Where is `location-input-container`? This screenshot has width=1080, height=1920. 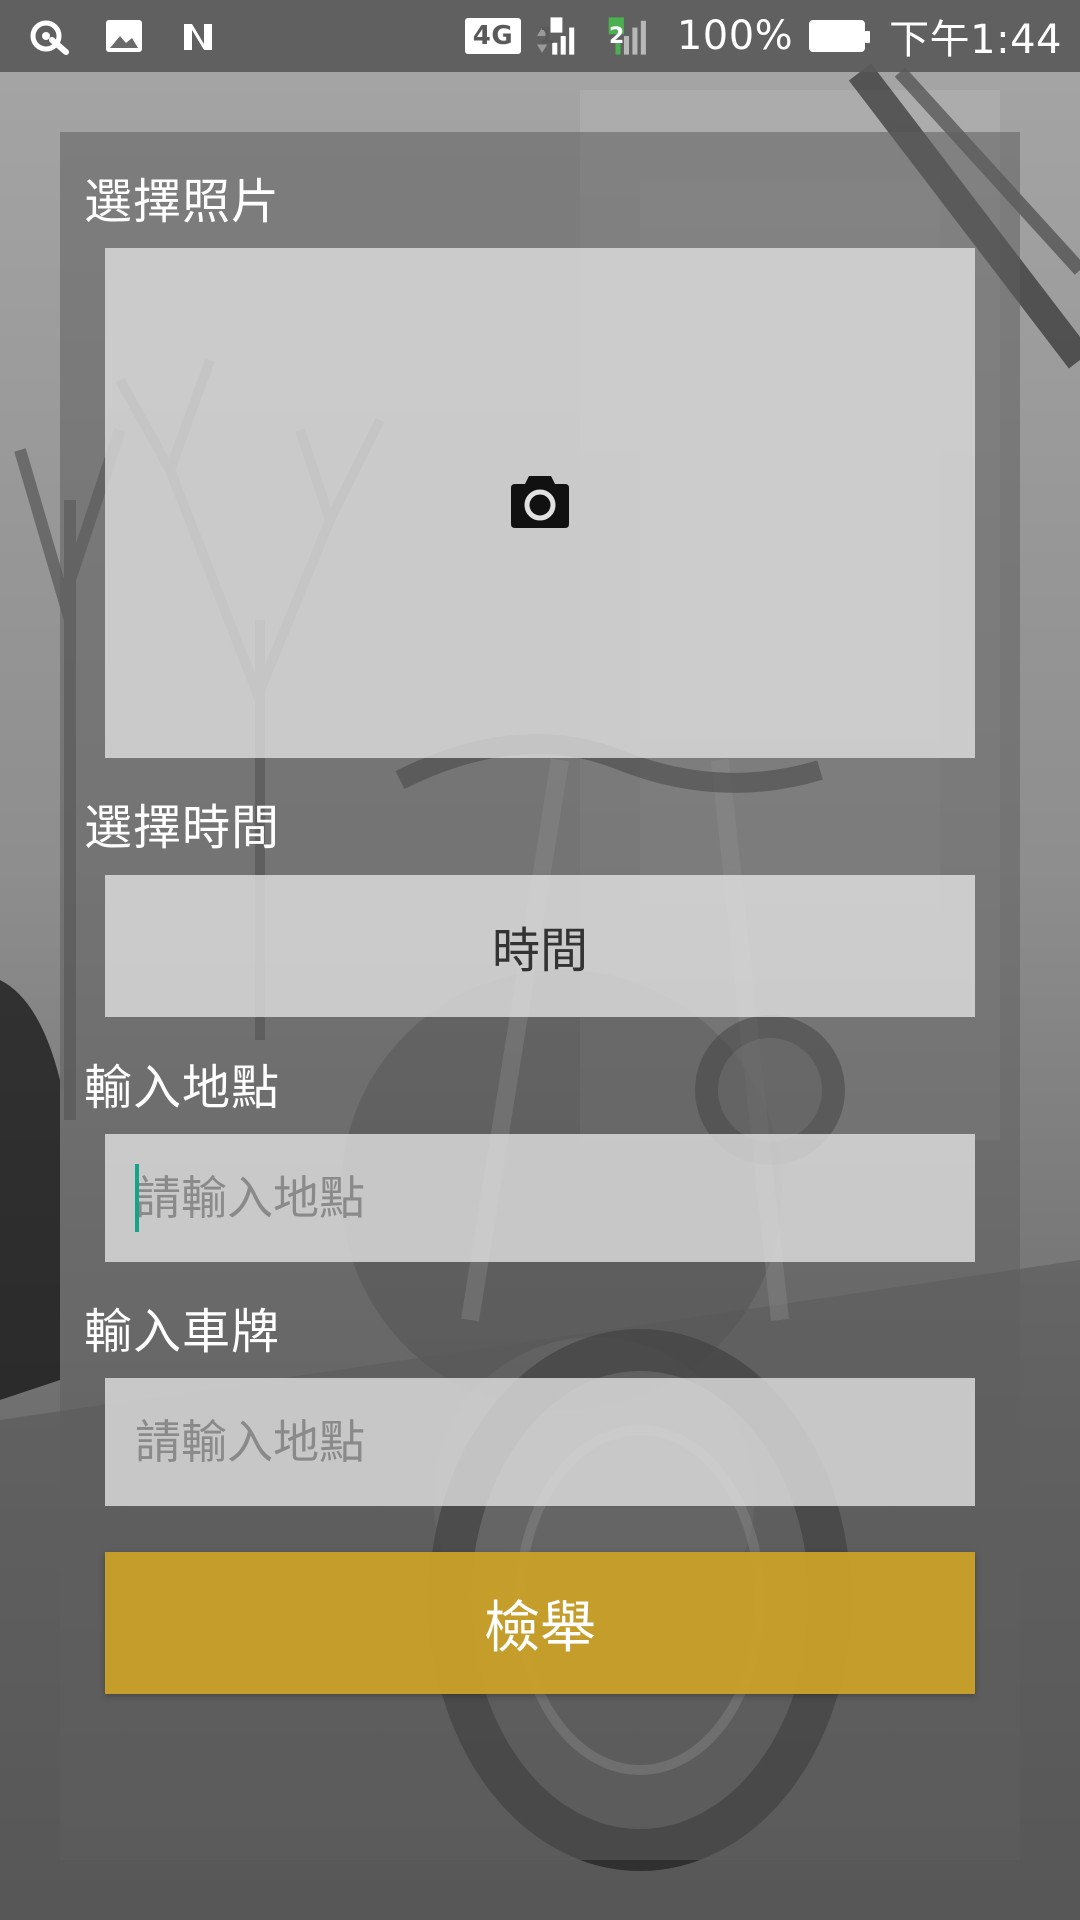 location-input-container is located at coordinates (540, 1198).